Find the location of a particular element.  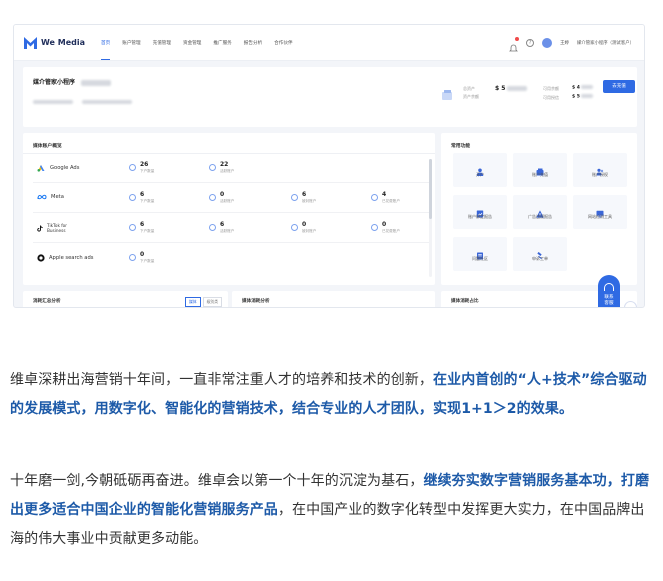

help-icon: ? is located at coordinates (530, 42).